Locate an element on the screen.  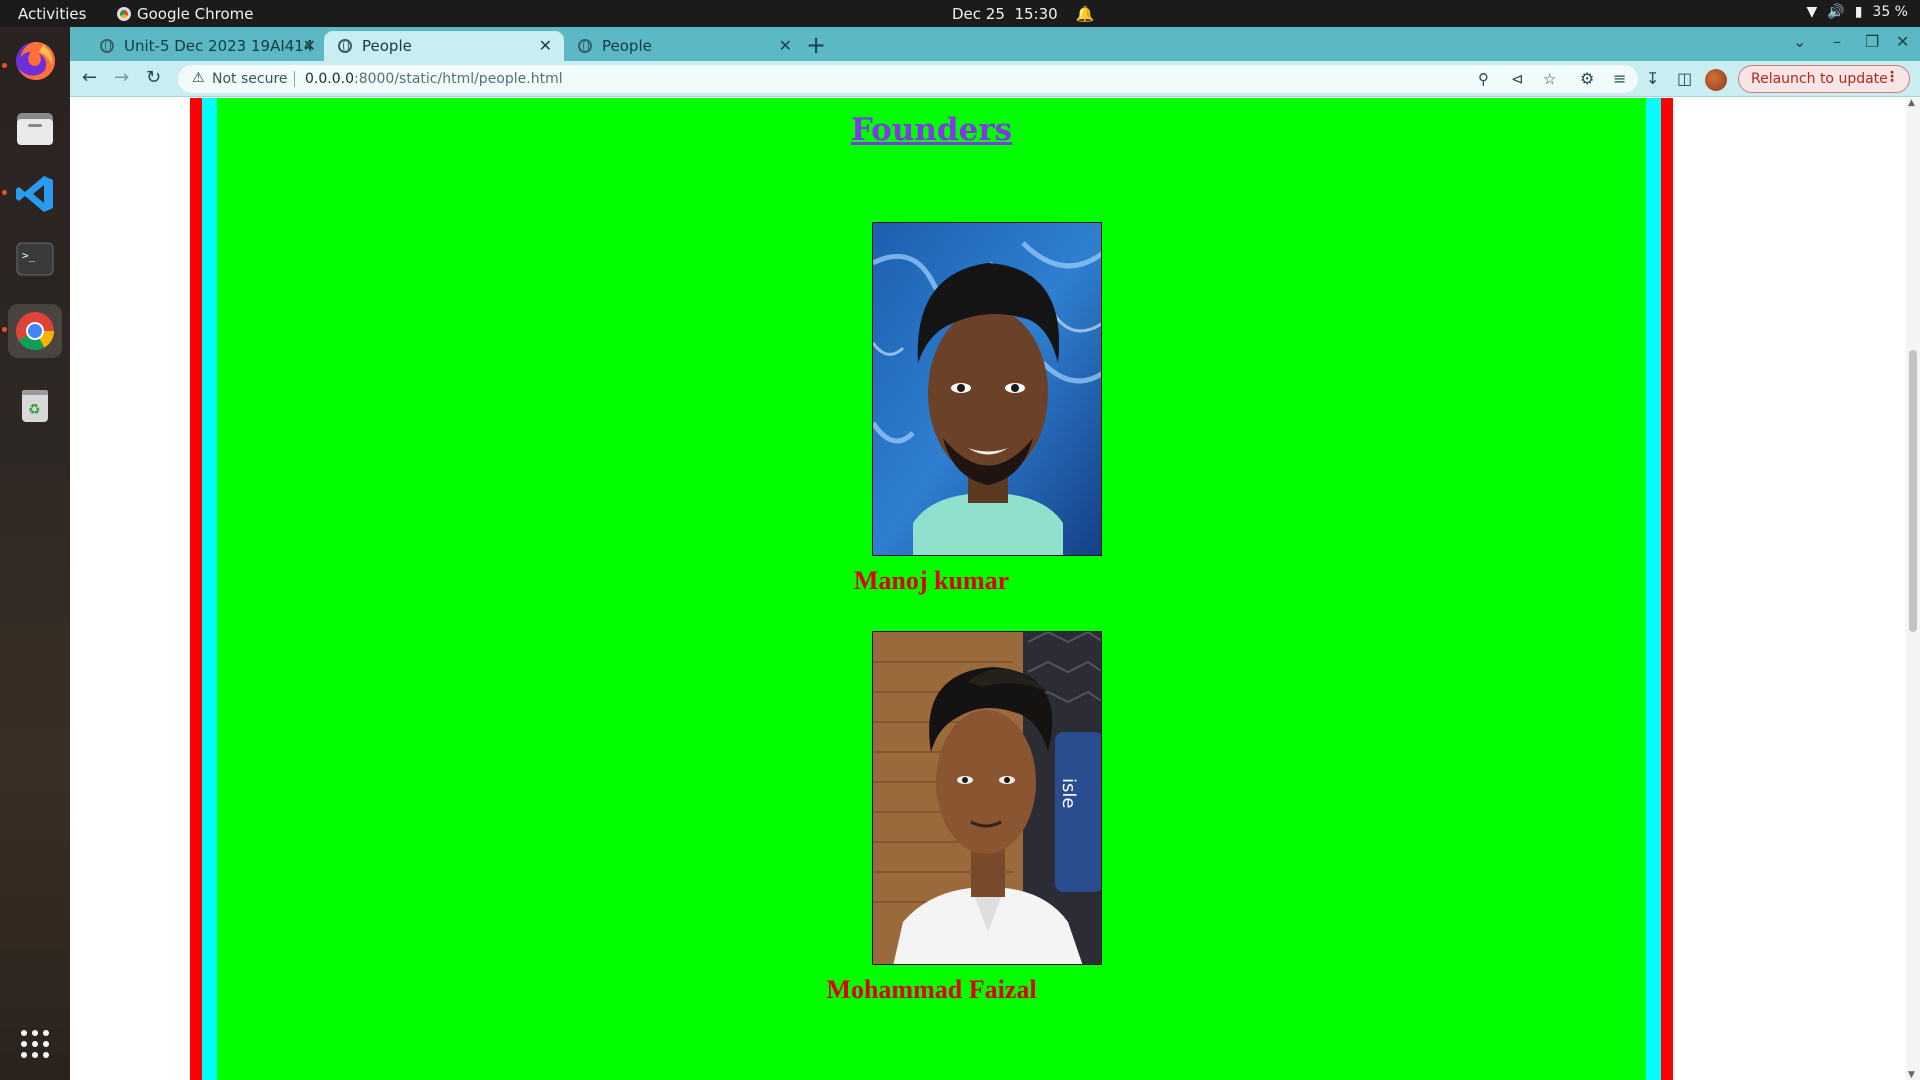
media-queue-icon: ≡ is located at coordinates (1619, 78).